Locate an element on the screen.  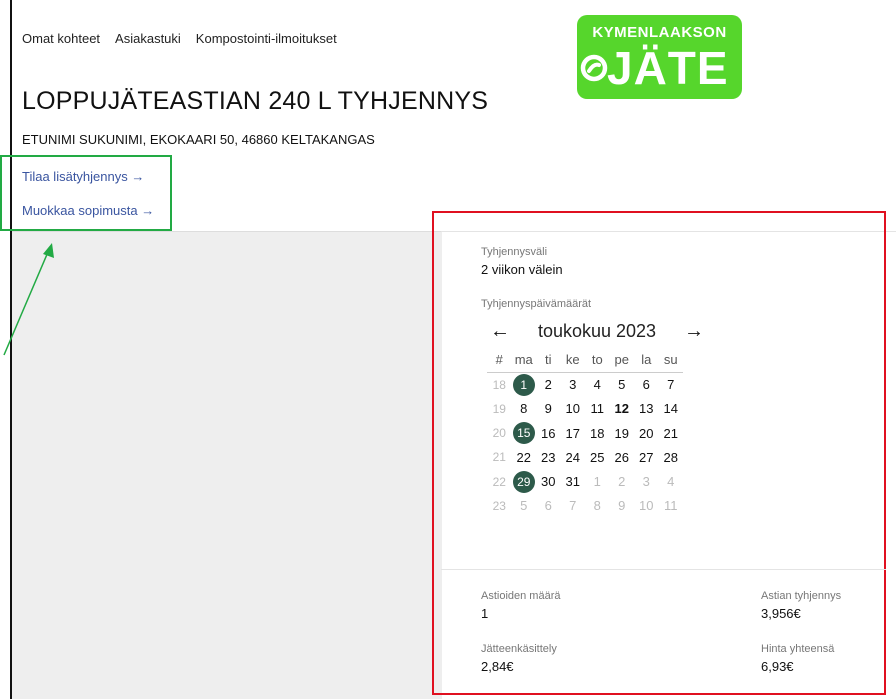
calendar-day: 22 is located at coordinates (524, 457).